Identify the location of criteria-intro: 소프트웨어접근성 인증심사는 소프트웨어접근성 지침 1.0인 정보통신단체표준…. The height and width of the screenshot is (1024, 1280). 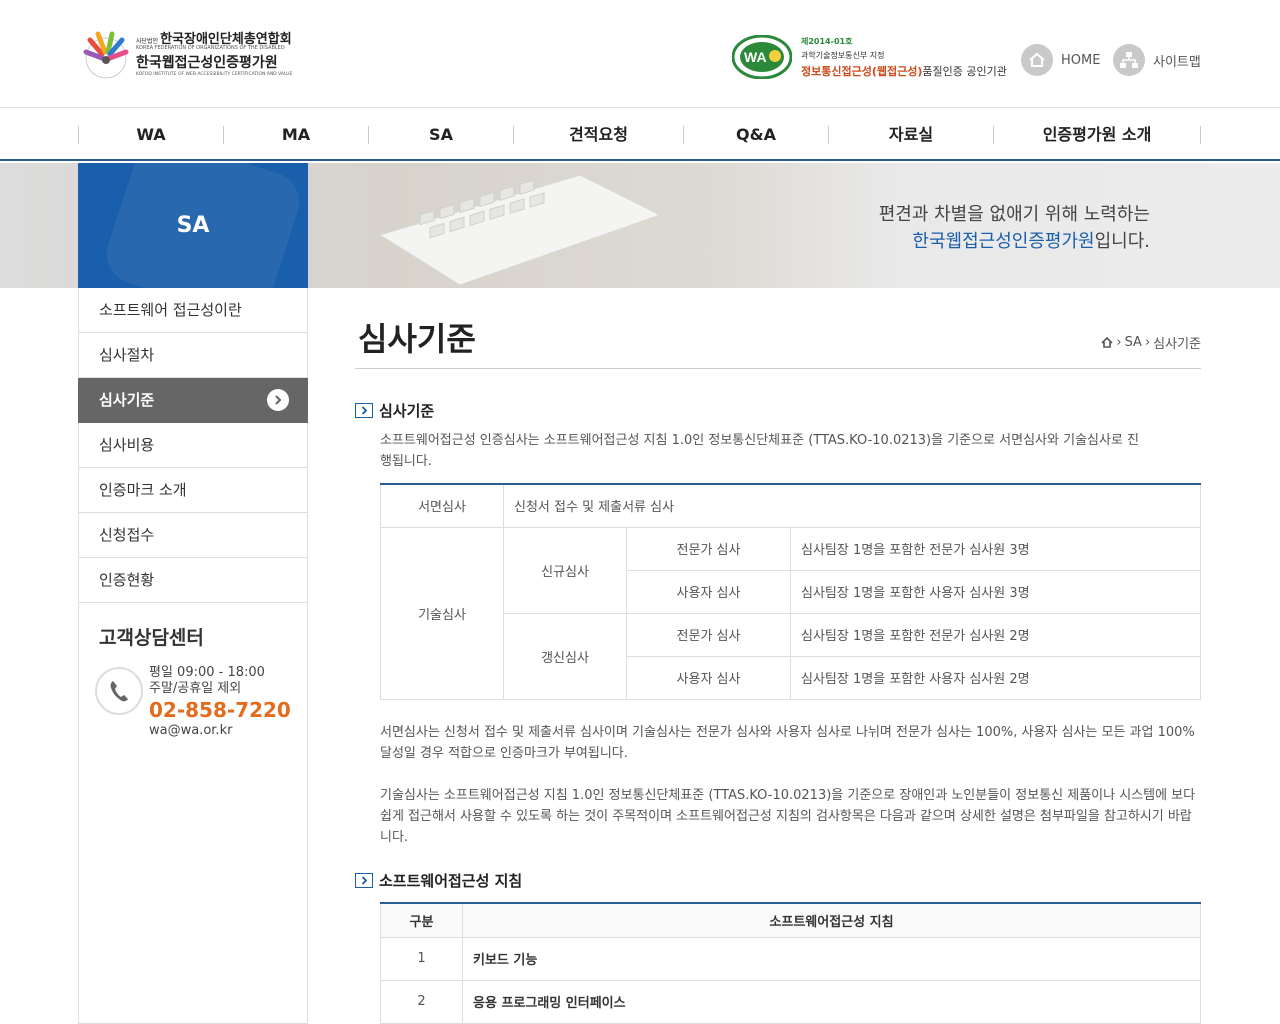
(760, 451).